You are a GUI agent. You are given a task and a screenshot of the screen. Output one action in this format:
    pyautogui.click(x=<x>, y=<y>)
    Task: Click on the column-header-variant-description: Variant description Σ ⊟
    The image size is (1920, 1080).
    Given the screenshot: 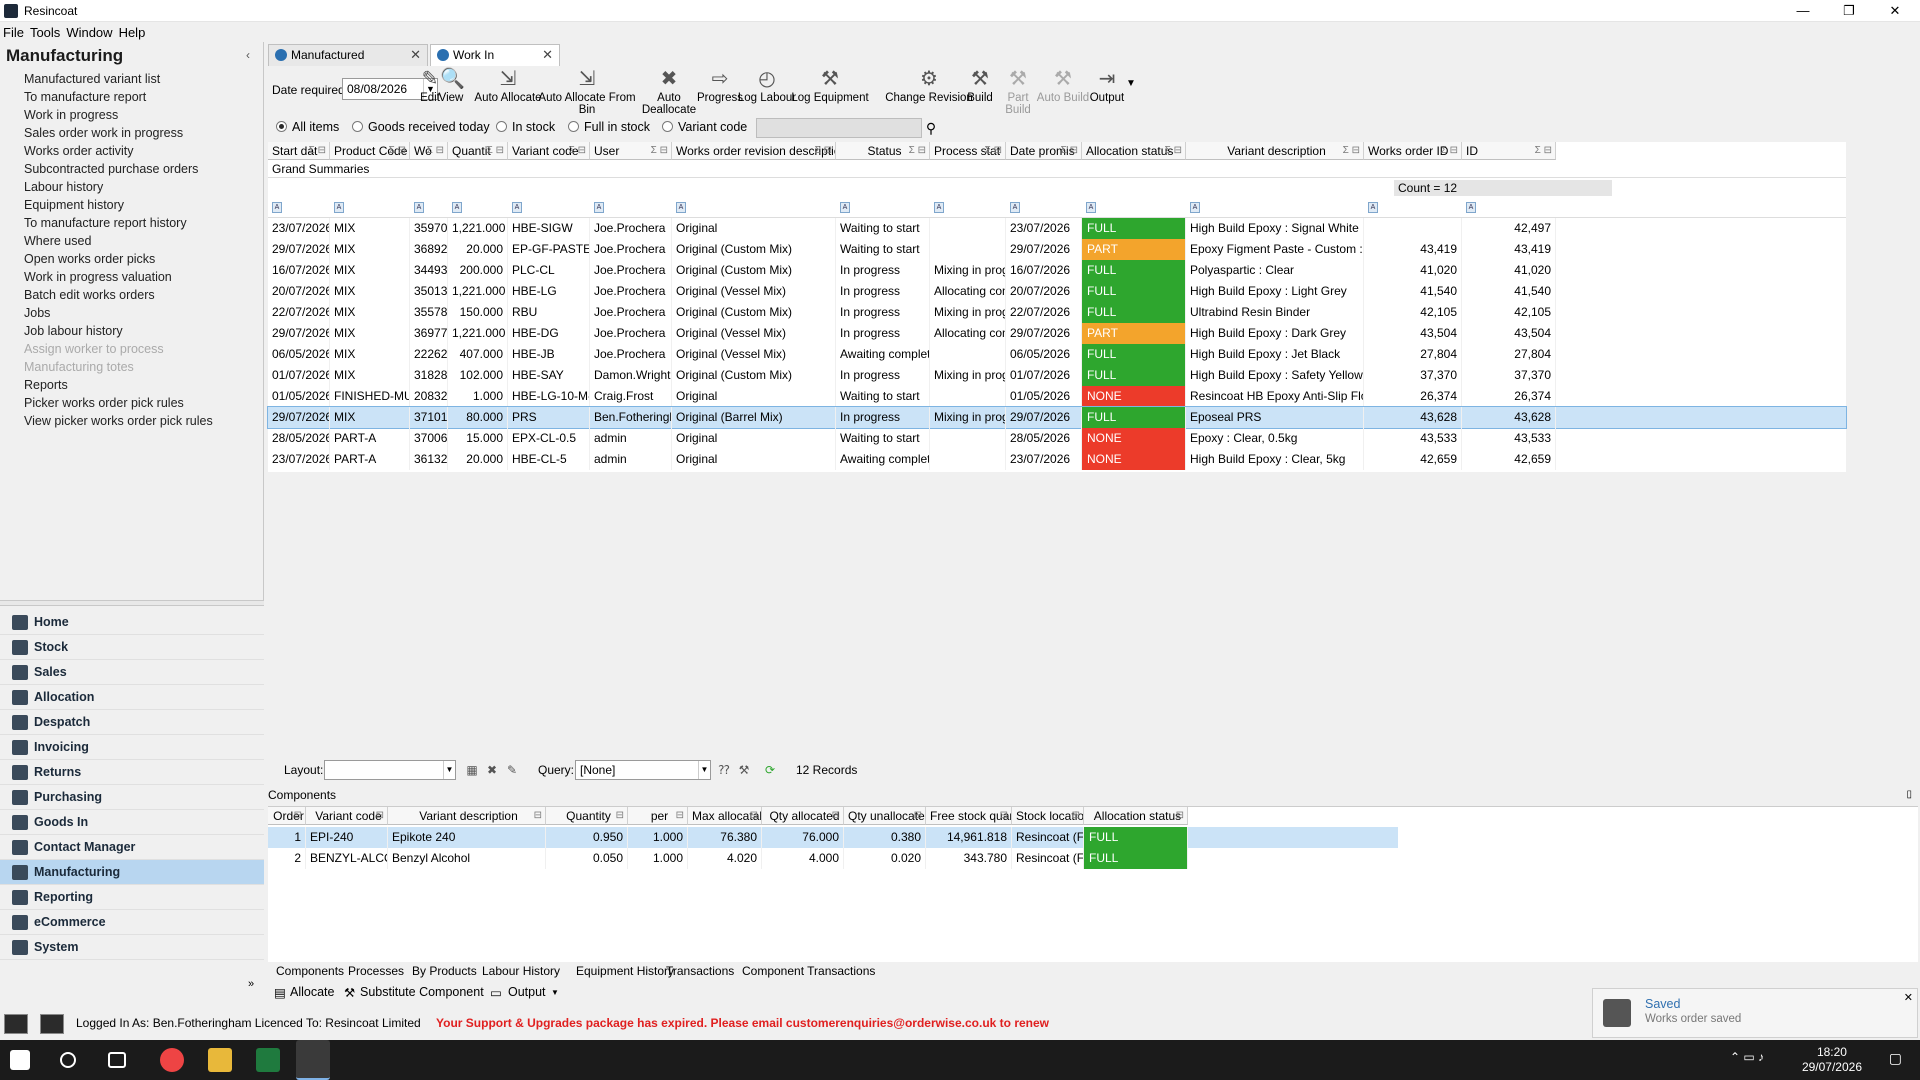 What is the action you would take?
    pyautogui.click(x=1275, y=151)
    